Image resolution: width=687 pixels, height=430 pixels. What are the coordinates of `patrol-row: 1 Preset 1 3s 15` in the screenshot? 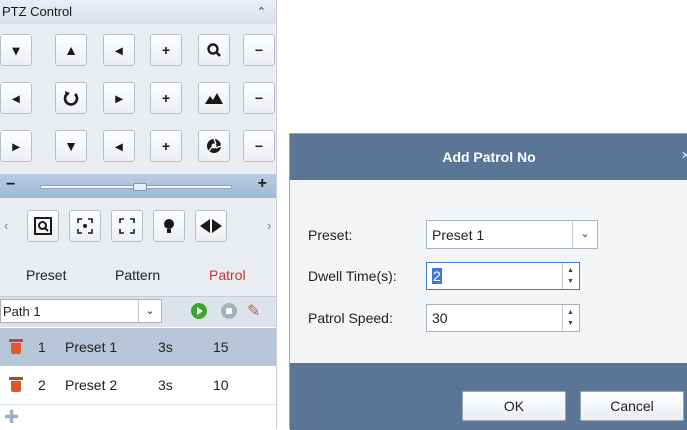 It's located at (138, 347).